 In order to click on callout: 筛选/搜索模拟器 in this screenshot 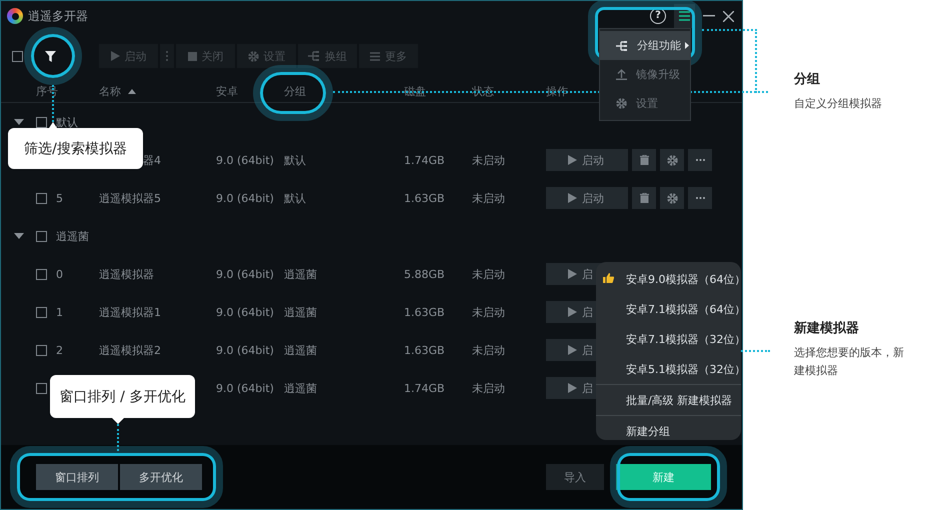, I will do `click(75, 148)`.